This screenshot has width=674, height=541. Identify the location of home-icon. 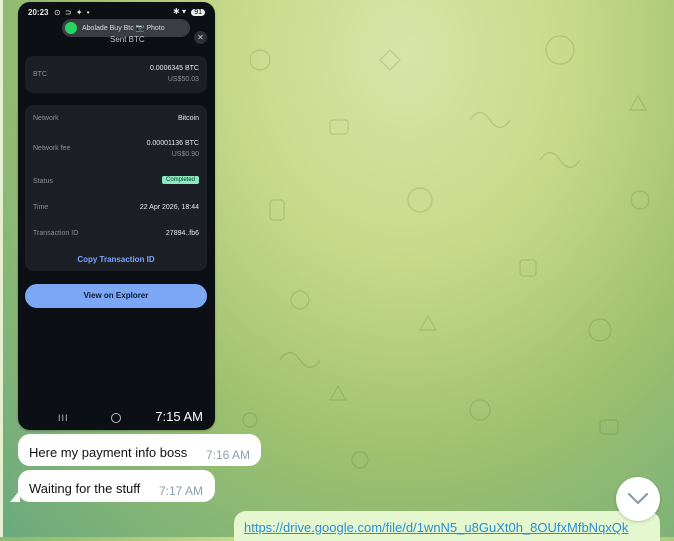
(116, 418).